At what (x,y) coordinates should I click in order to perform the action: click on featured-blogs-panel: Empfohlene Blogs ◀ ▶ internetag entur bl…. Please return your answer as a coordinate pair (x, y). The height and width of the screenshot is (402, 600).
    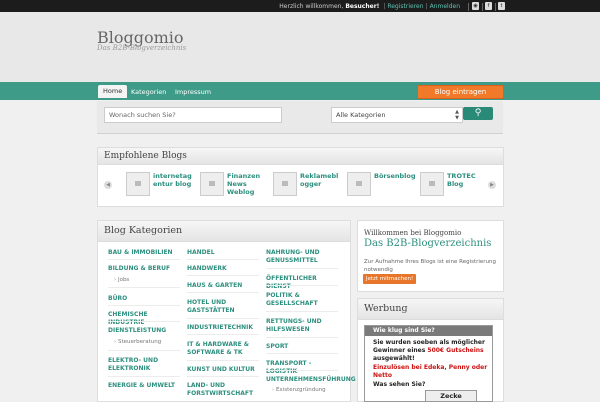
    Looking at the image, I should click on (300, 177).